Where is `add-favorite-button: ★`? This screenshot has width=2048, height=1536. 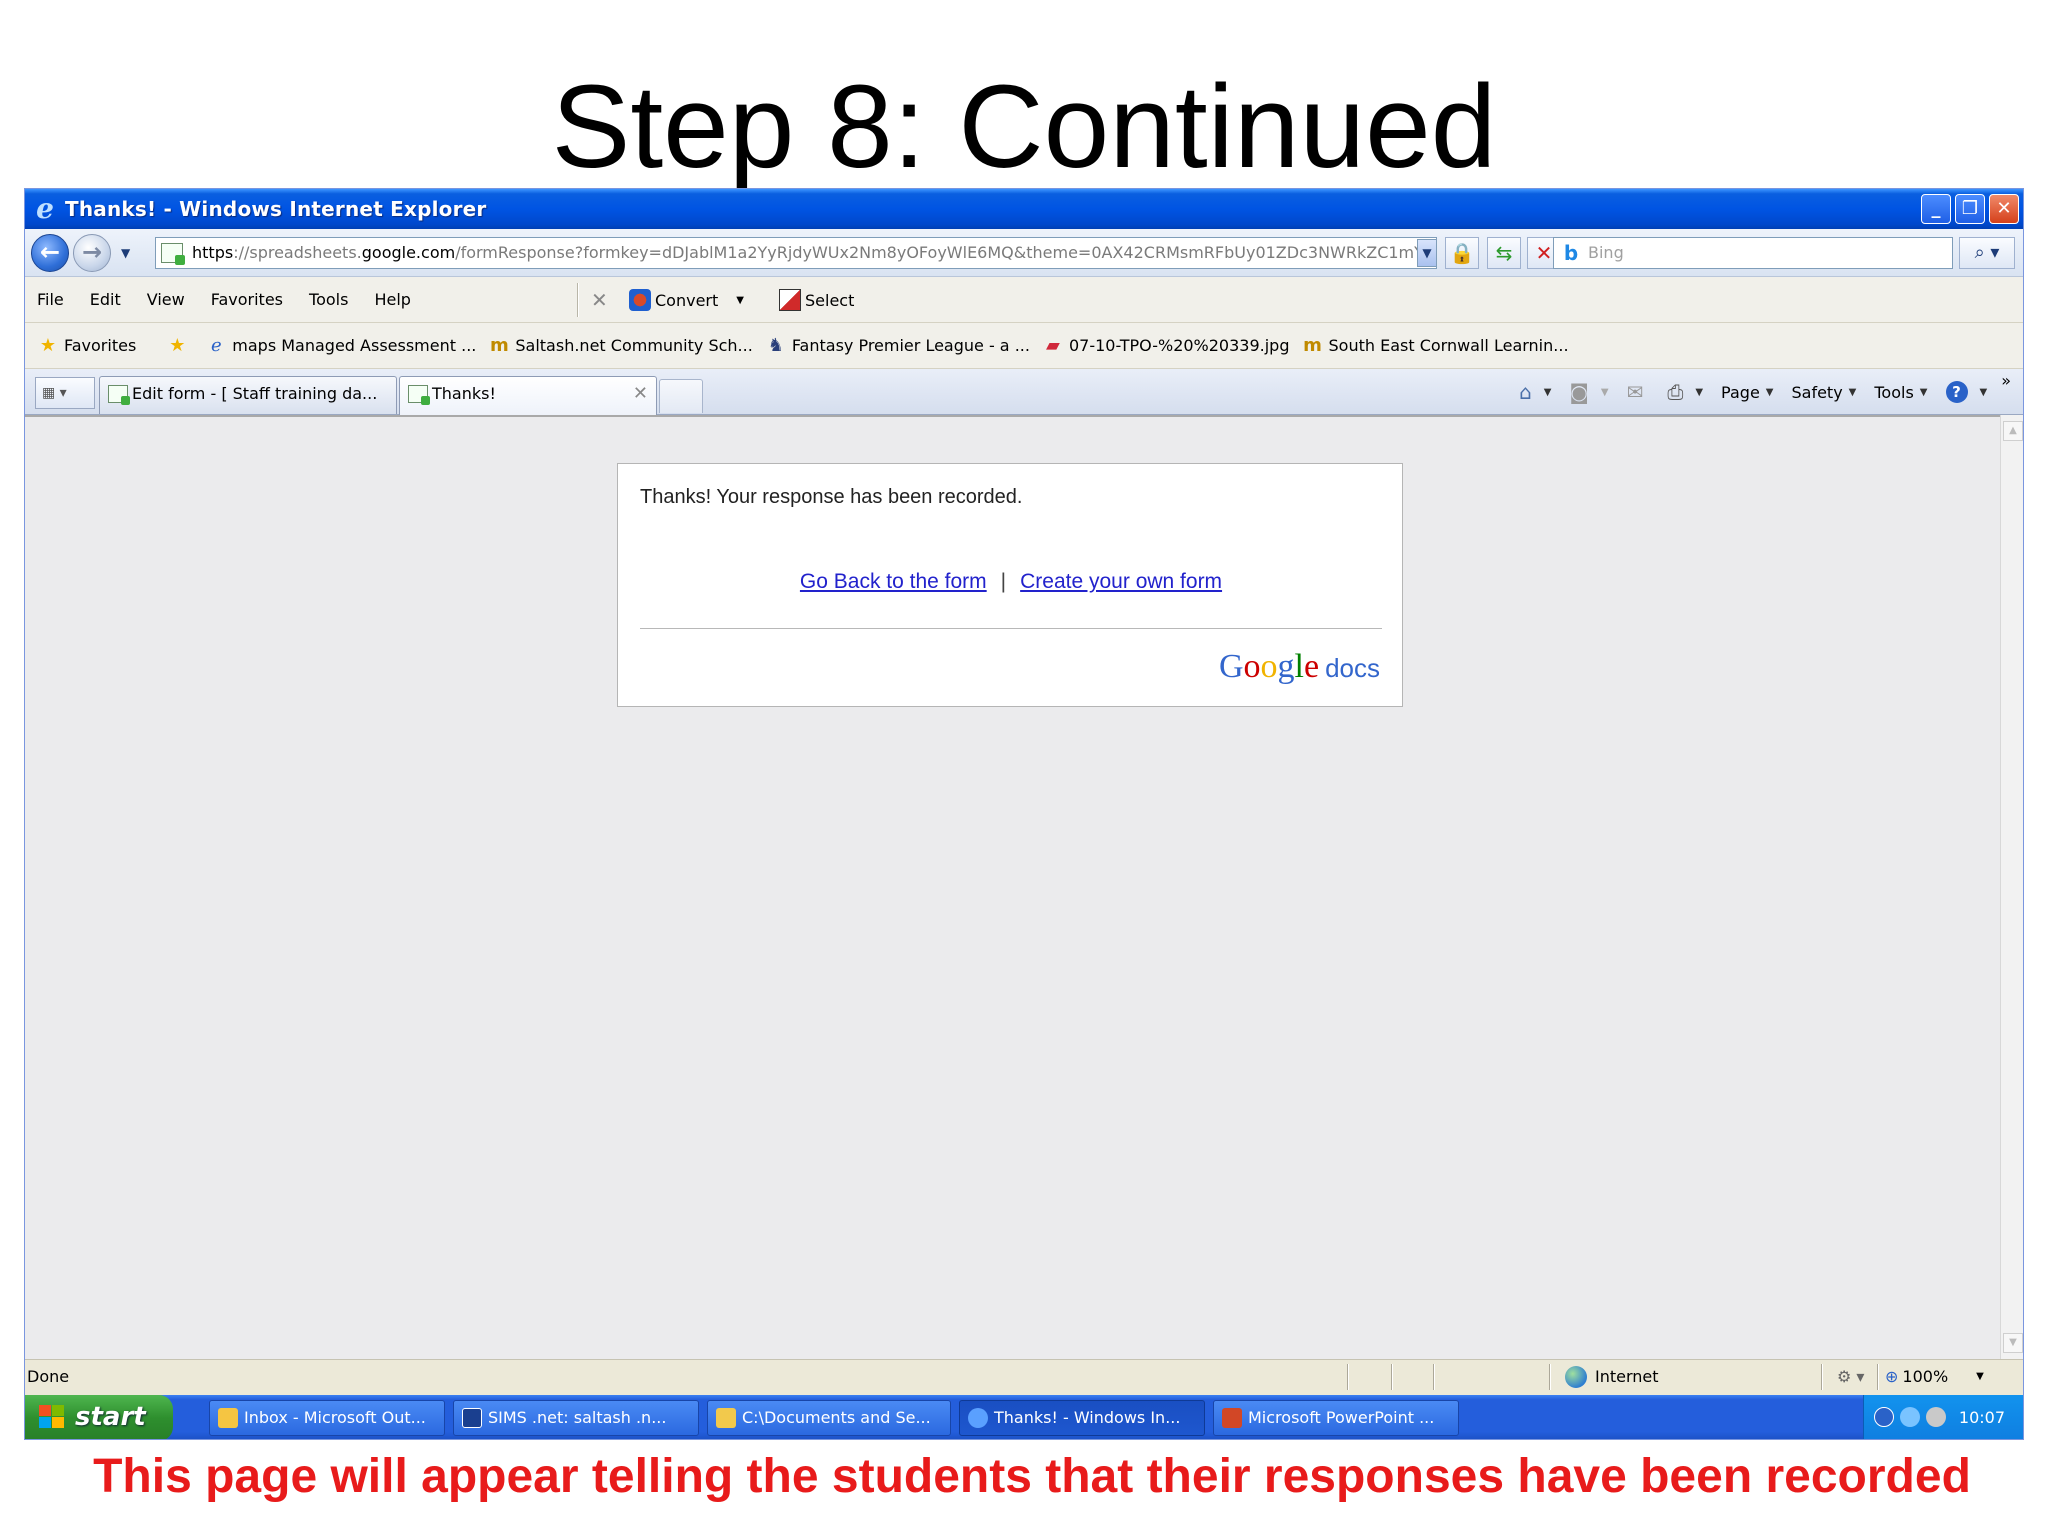
add-favorite-button: ★ is located at coordinates (179, 345).